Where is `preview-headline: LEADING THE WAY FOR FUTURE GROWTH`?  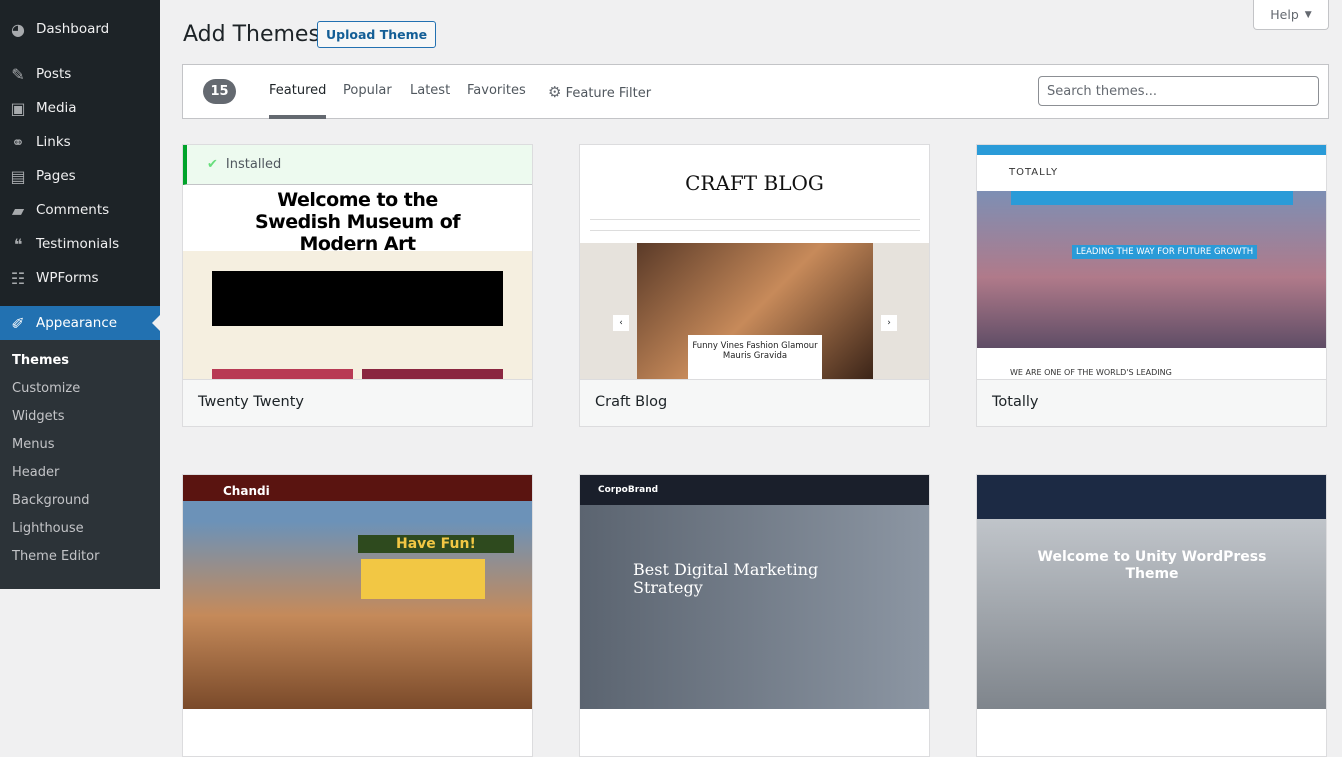
preview-headline: LEADING THE WAY FOR FUTURE GROWTH is located at coordinates (1165, 252).